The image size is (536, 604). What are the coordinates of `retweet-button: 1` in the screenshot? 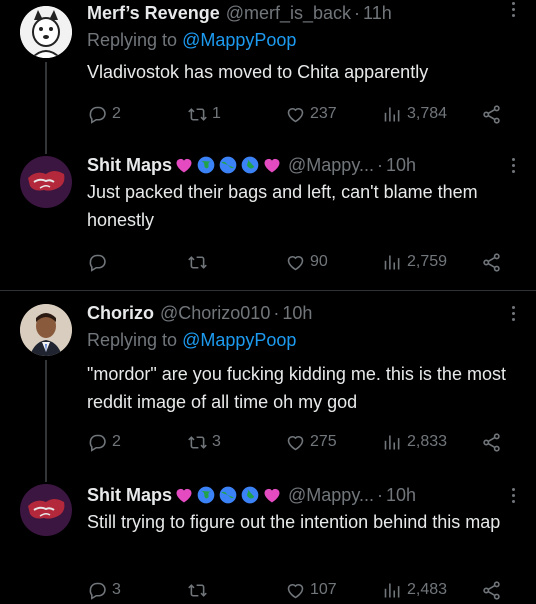 It's located at (204, 114).